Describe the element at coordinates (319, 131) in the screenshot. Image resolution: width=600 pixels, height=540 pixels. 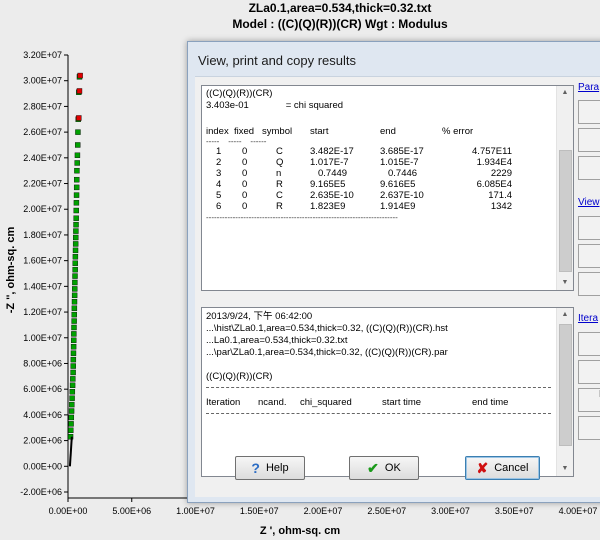
I see `col-start: start` at that location.